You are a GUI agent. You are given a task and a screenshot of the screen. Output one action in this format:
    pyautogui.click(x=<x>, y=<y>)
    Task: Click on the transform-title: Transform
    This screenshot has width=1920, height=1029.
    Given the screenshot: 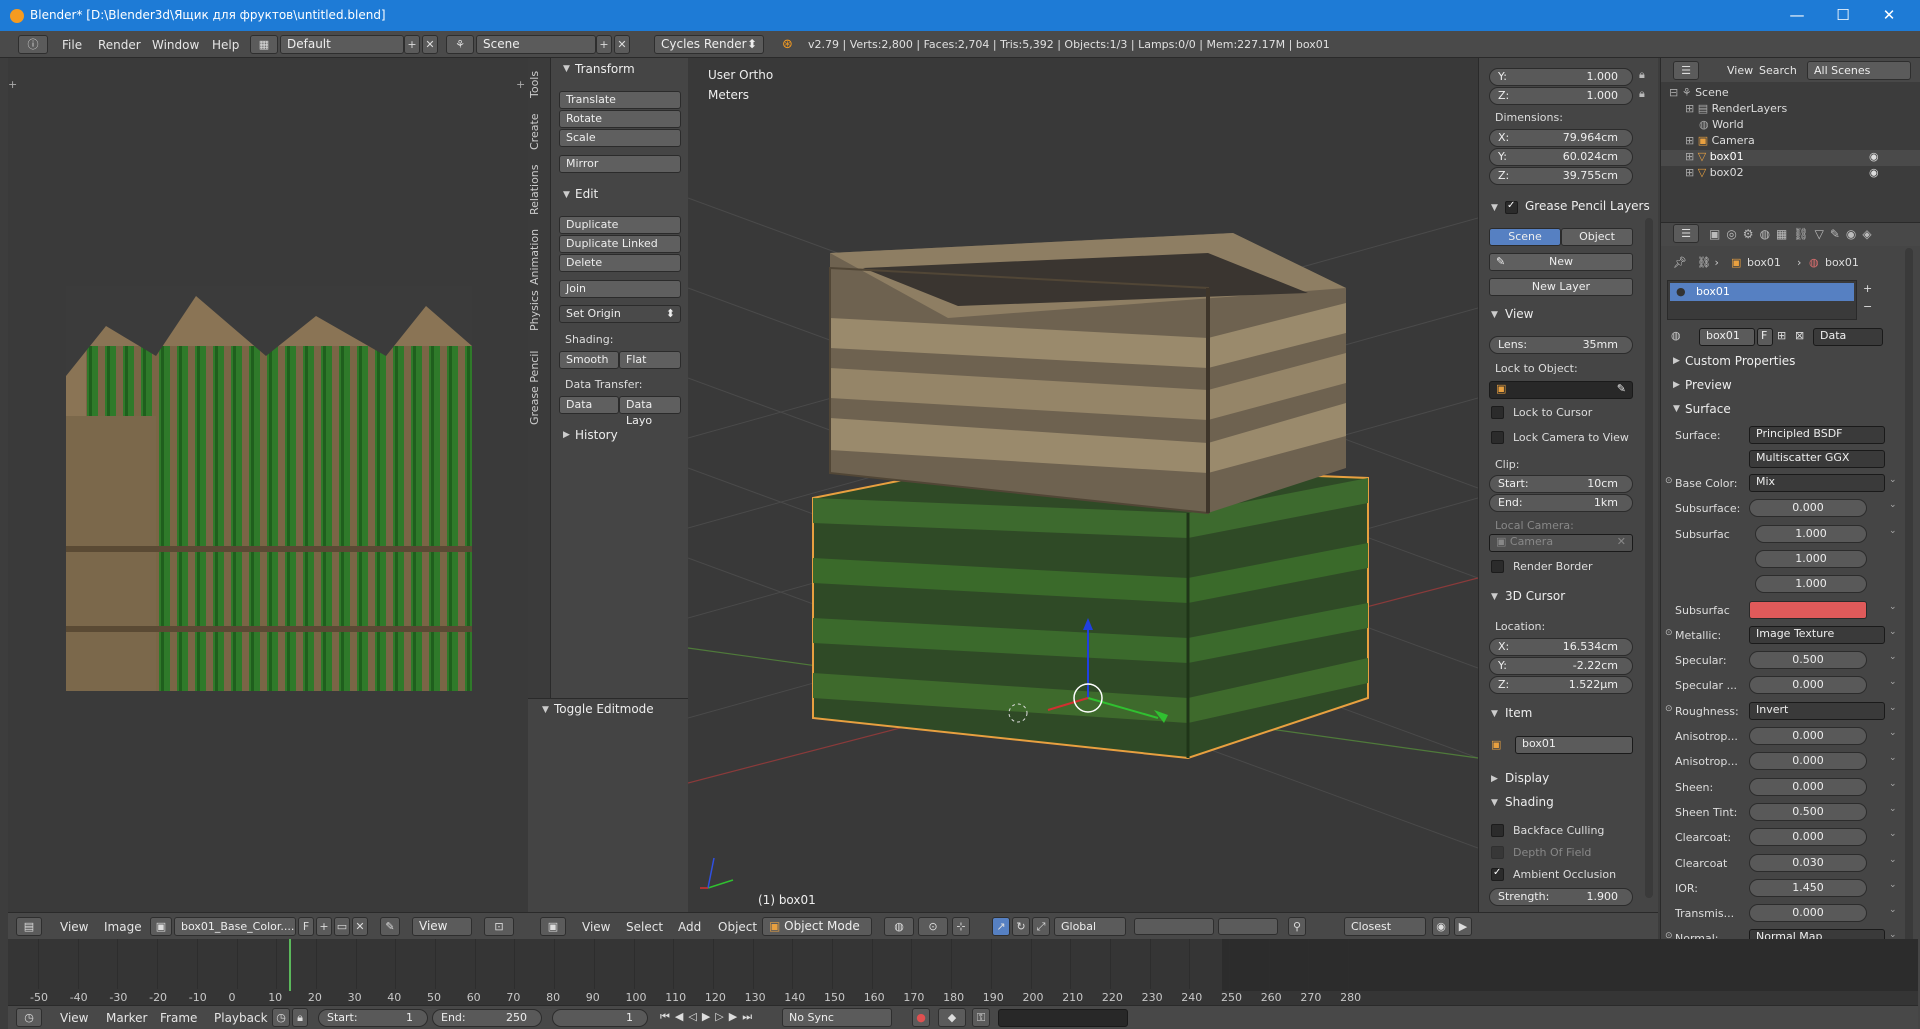 What is the action you would take?
    pyautogui.click(x=605, y=69)
    